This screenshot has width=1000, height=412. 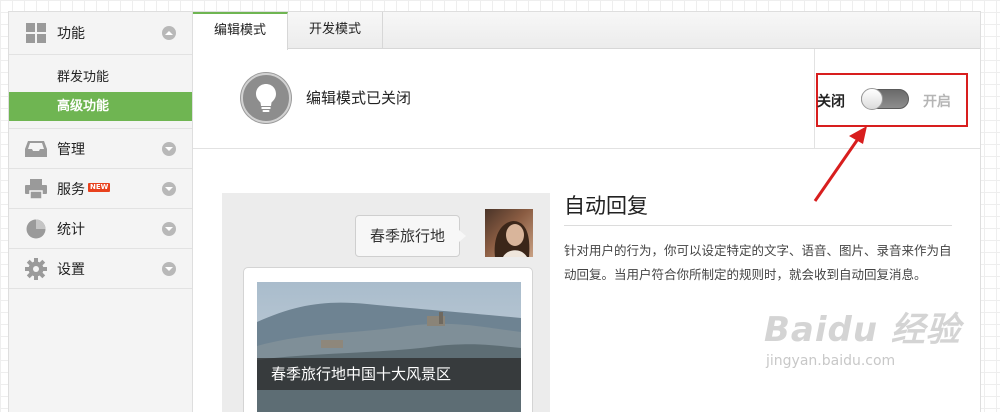 What do you see at coordinates (100, 229) in the screenshot?
I see `menu-stats: 统计` at bounding box center [100, 229].